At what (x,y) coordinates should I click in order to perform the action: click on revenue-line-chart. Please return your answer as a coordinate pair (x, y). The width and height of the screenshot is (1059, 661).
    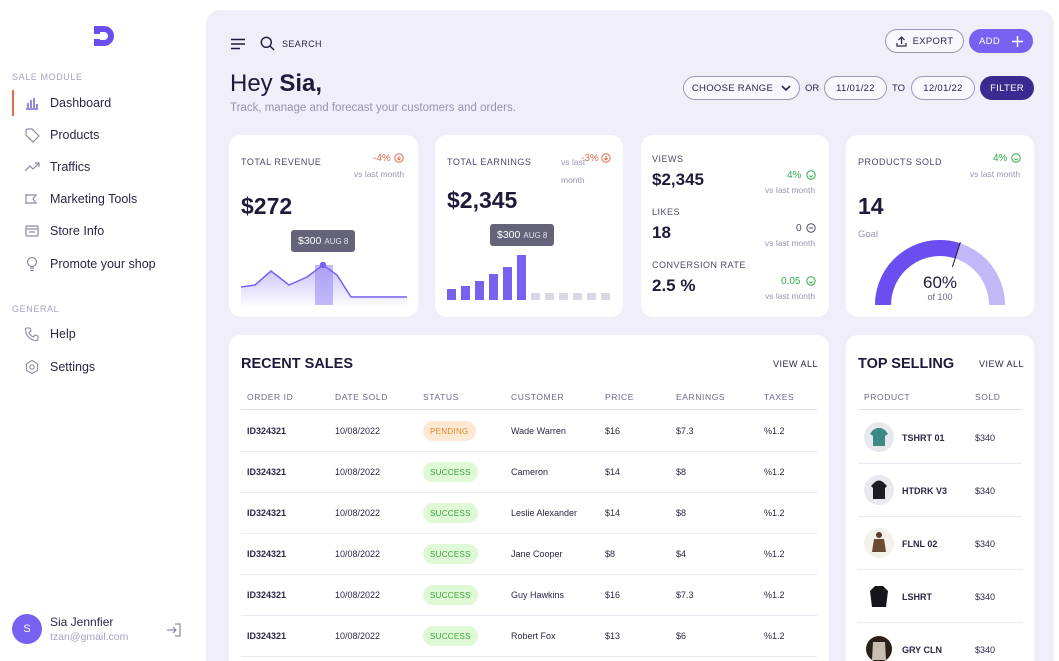
    Looking at the image, I should click on (324, 283).